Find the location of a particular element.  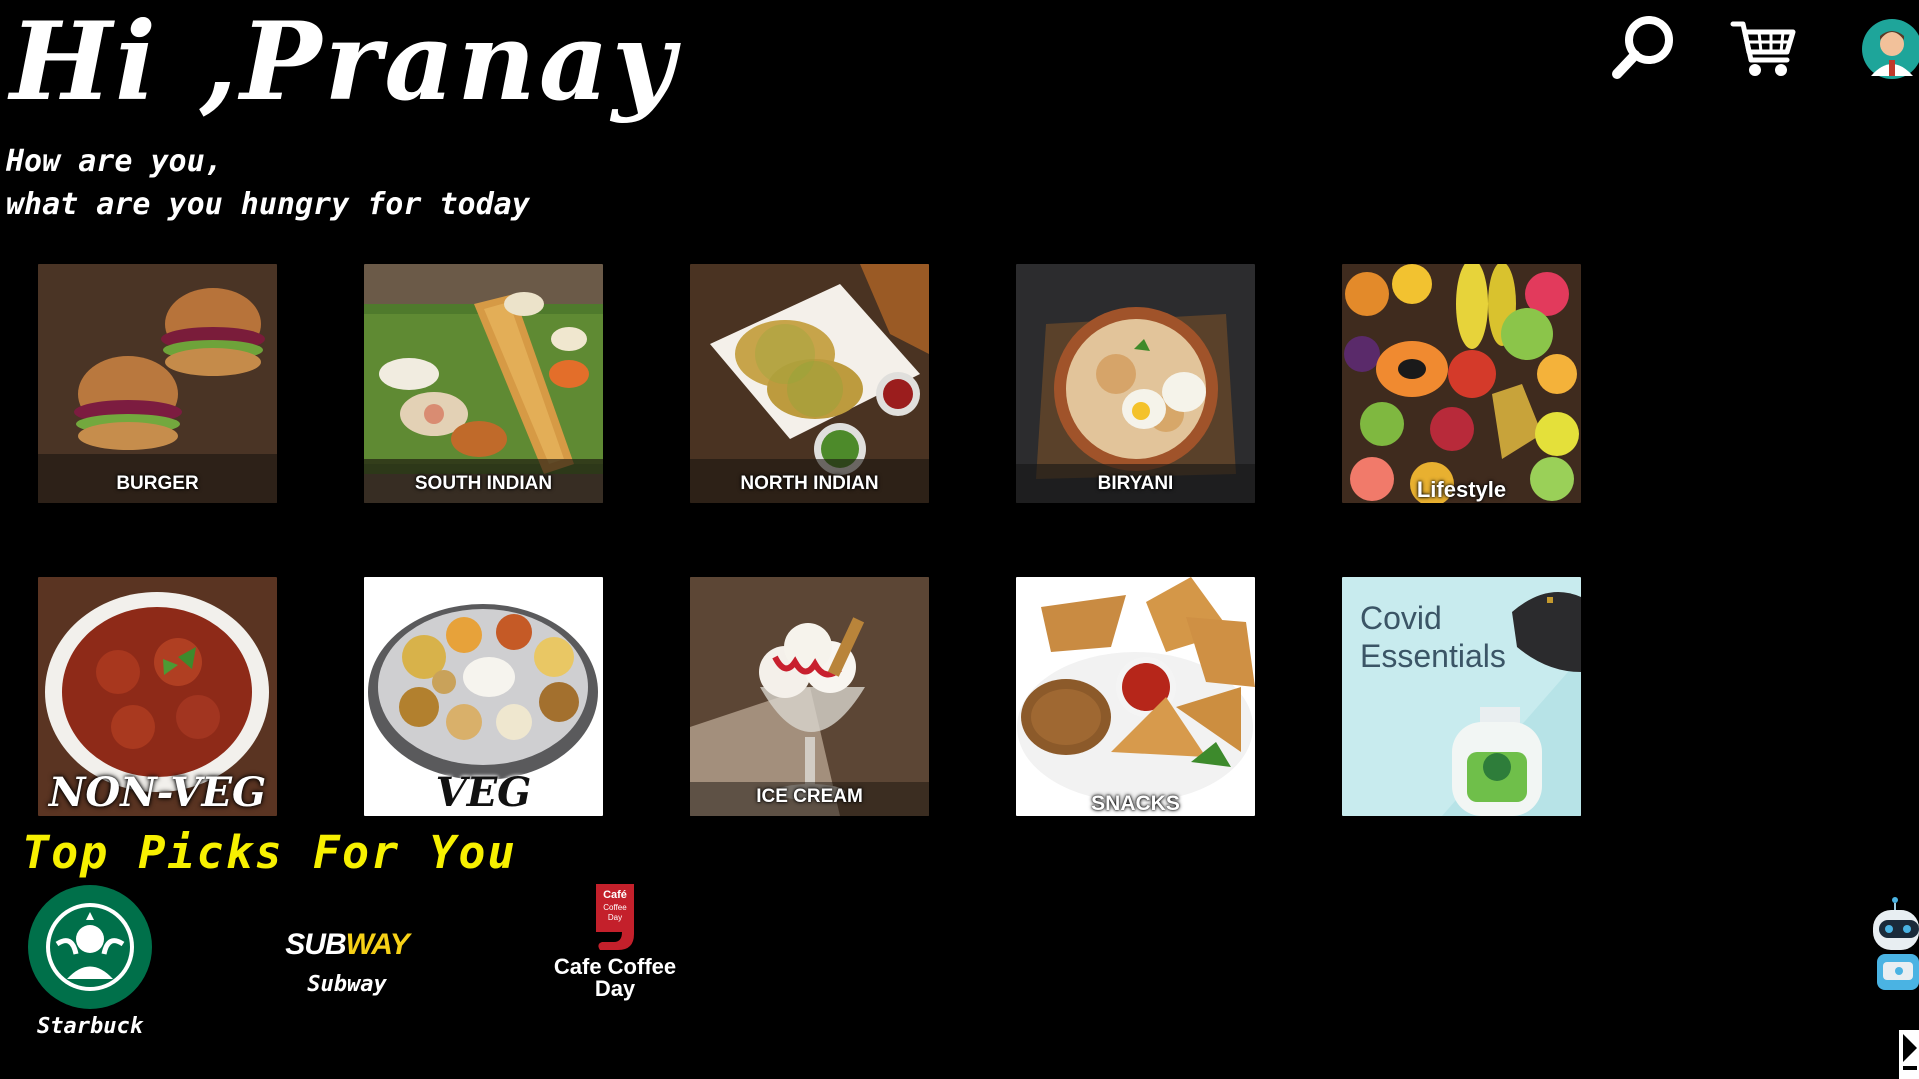

south-indian-image is located at coordinates (483, 383).